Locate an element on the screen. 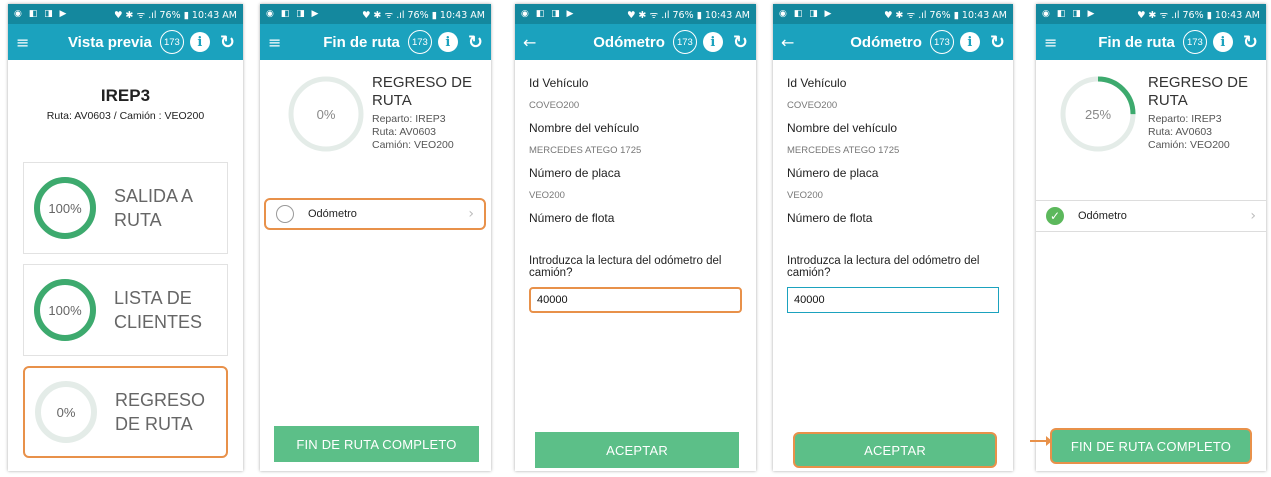 The height and width of the screenshot is (477, 1271). progress-ring: 0% is located at coordinates (66, 412).